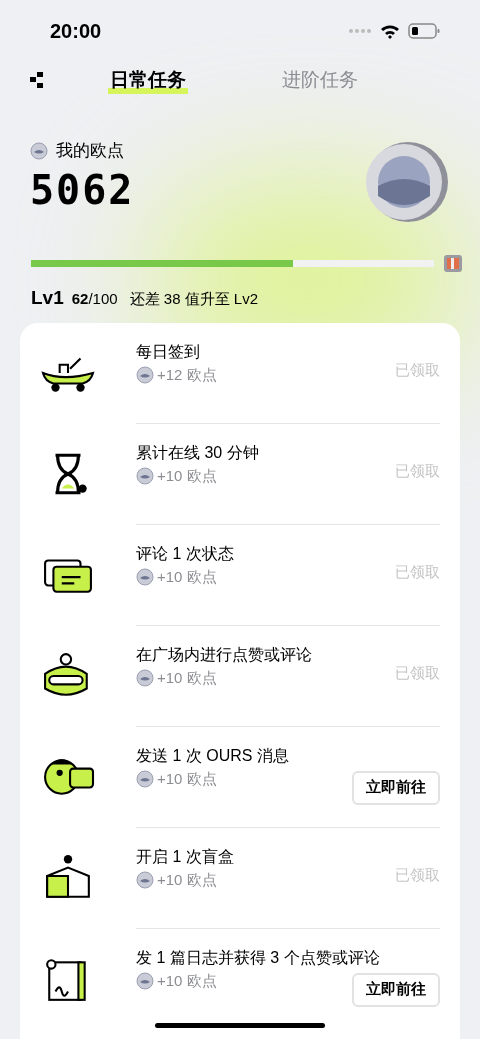 This screenshot has height=1039, width=480. I want to click on task-title: 在广场内进行点赞或评论, so click(224, 654).